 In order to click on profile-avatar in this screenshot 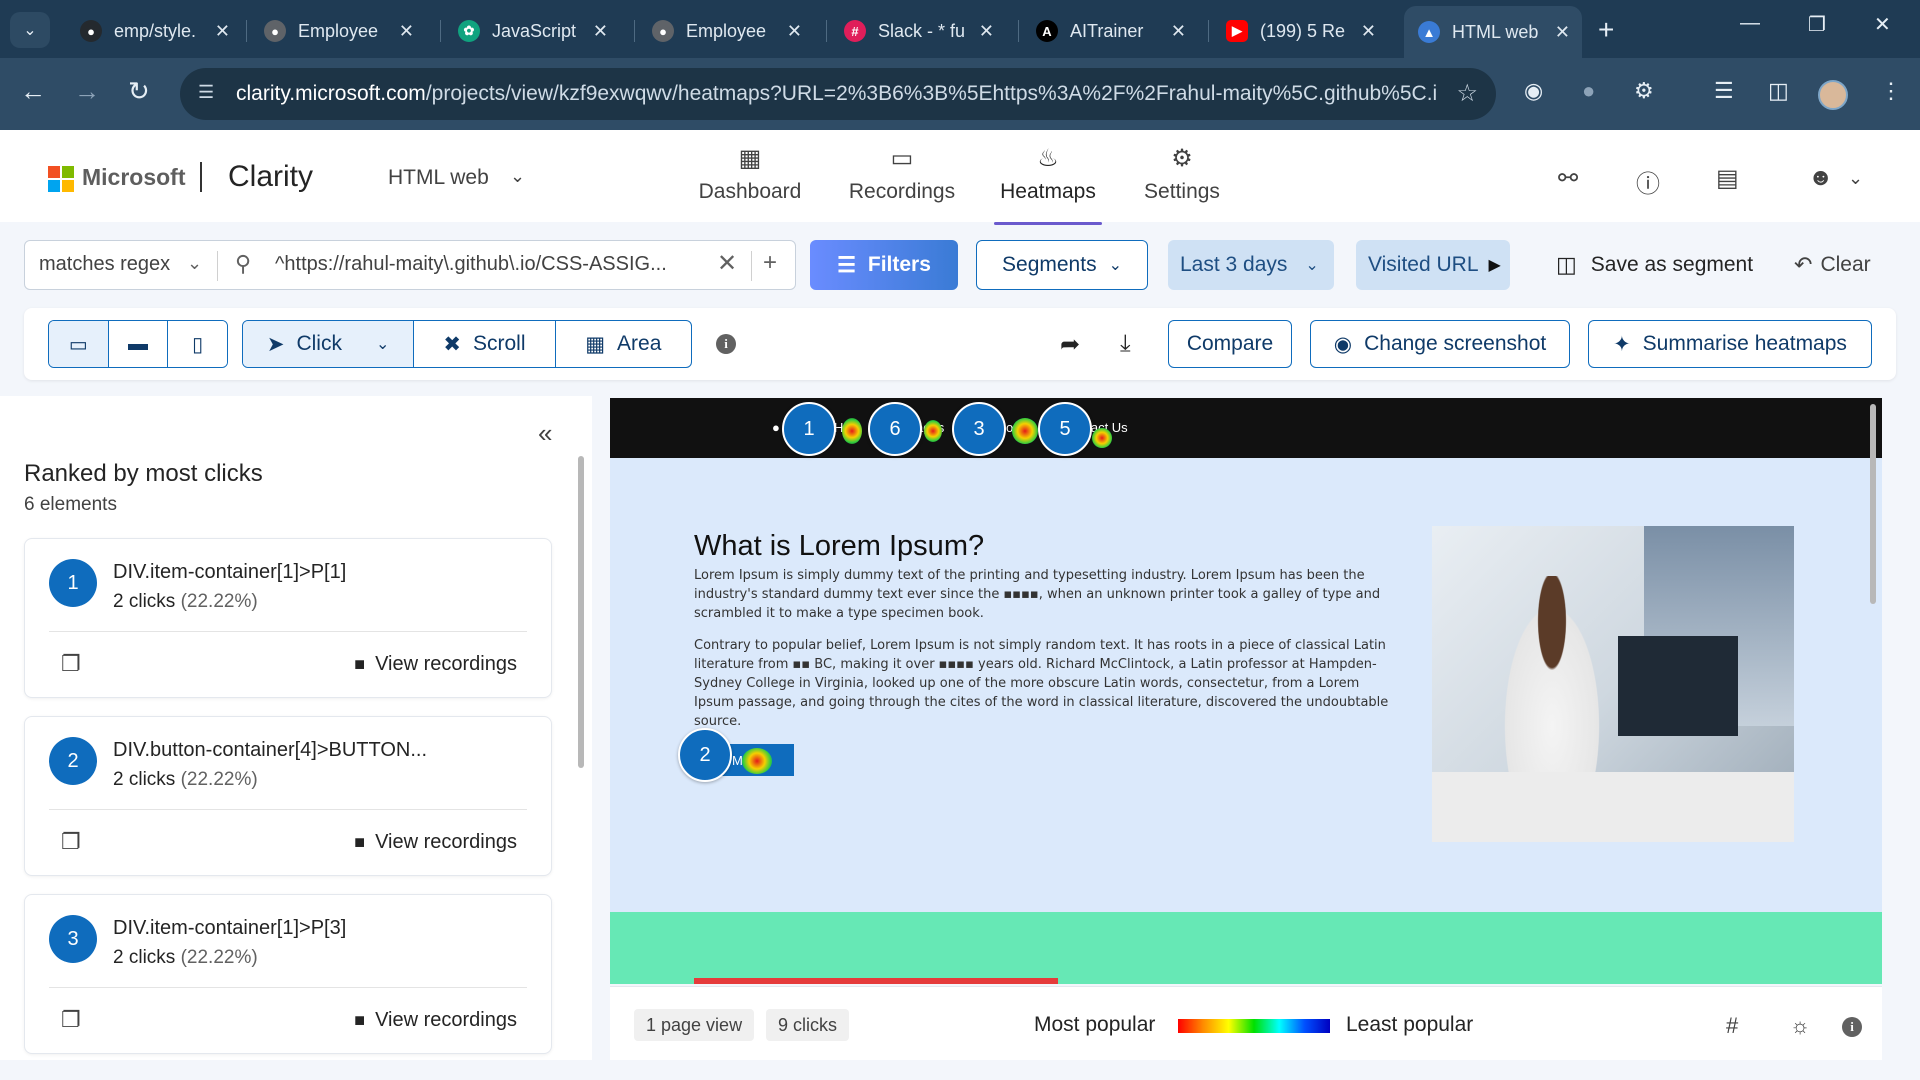, I will do `click(1833, 95)`.